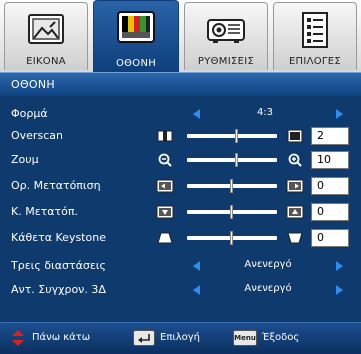  I want to click on sync3d-label: Αντ. Συγχρον. 3Δ, so click(58, 289).